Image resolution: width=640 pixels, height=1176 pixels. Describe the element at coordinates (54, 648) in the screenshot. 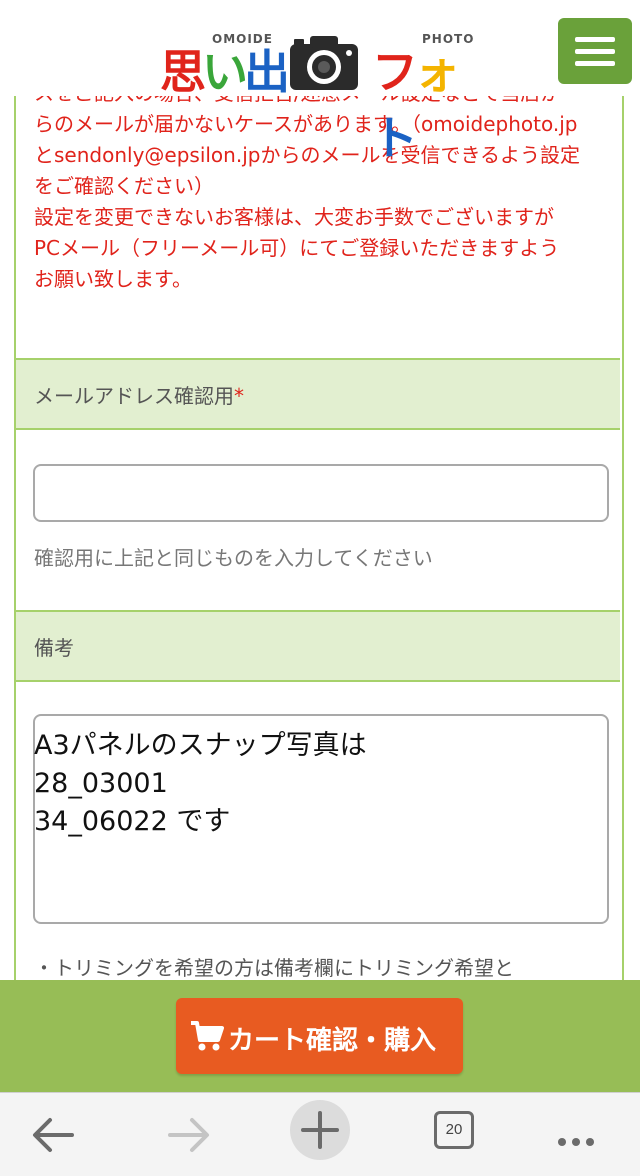

I see `remarks-label: 備考` at that location.